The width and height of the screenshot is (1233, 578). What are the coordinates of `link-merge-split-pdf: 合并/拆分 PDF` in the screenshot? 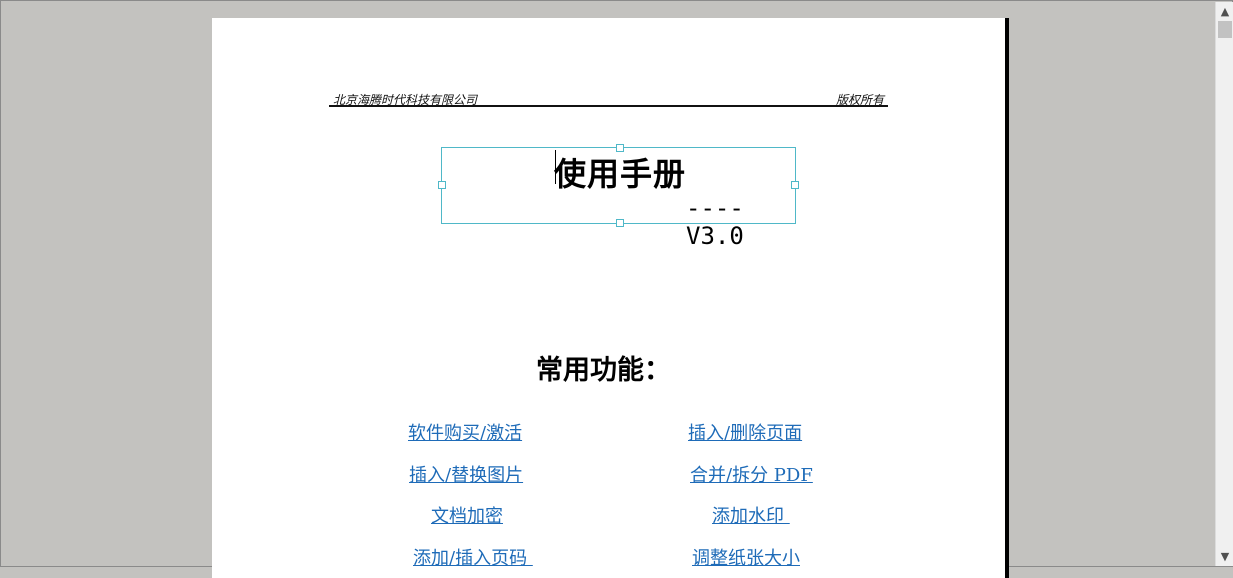 It's located at (751, 474).